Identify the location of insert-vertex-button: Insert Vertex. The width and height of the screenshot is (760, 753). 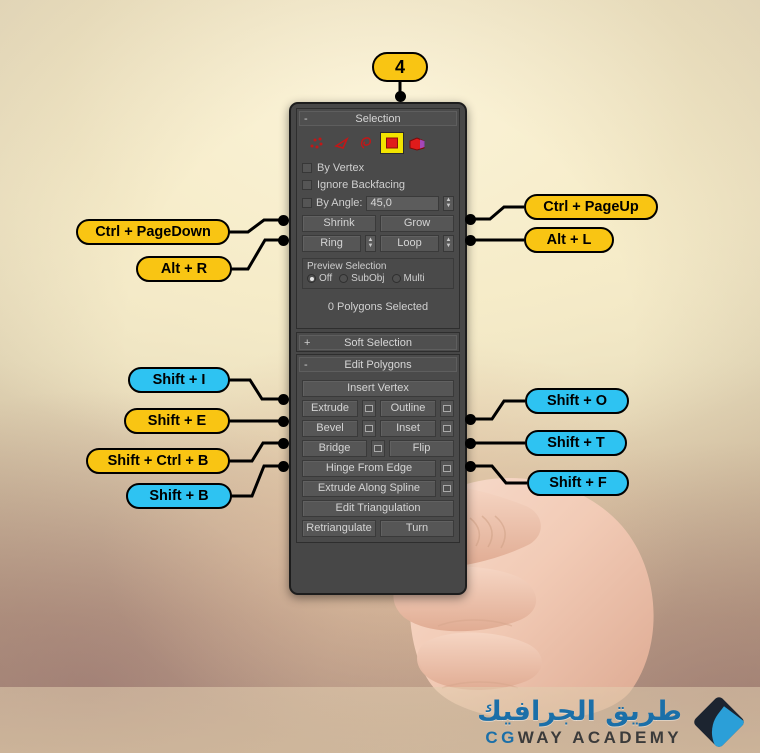
(378, 388).